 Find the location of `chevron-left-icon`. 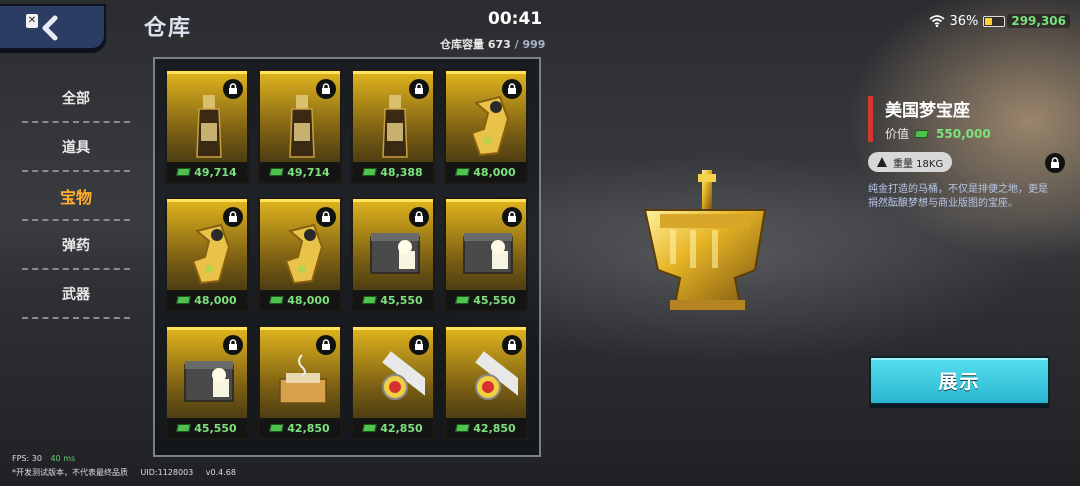

chevron-left-icon is located at coordinates (50, 28).